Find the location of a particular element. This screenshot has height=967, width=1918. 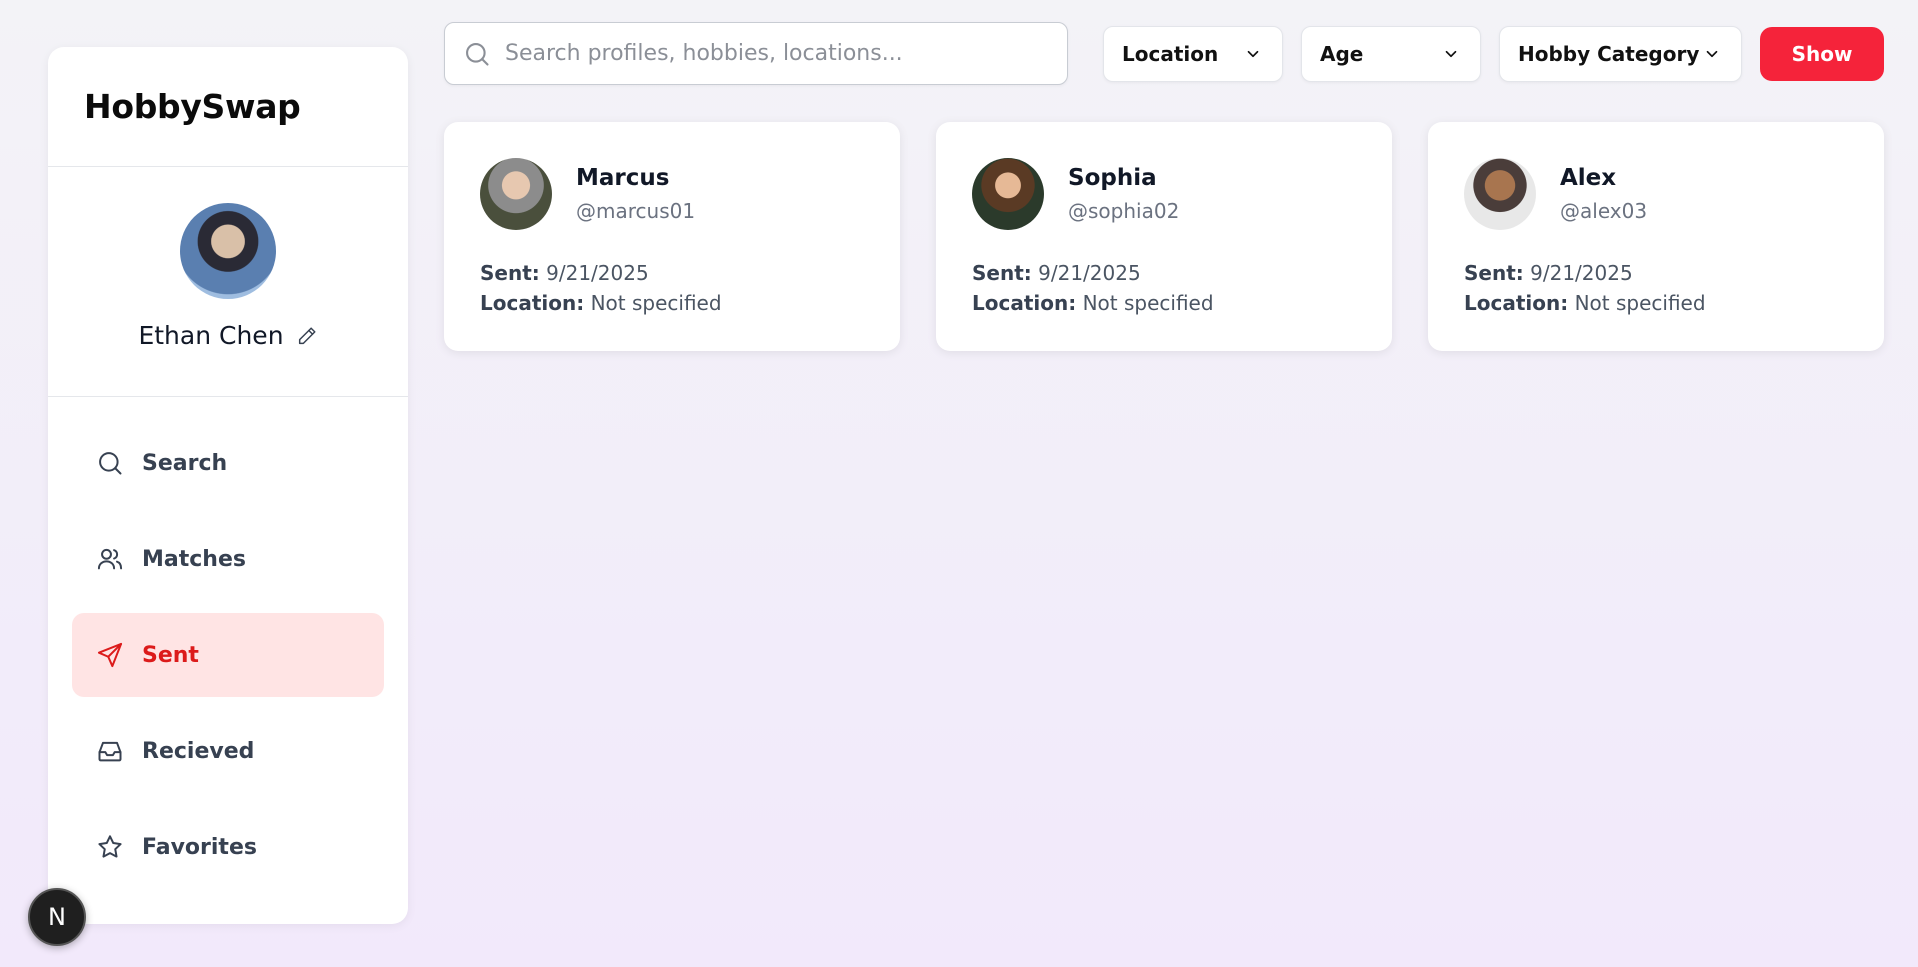

sidebar-item-label: Search is located at coordinates (185, 463).